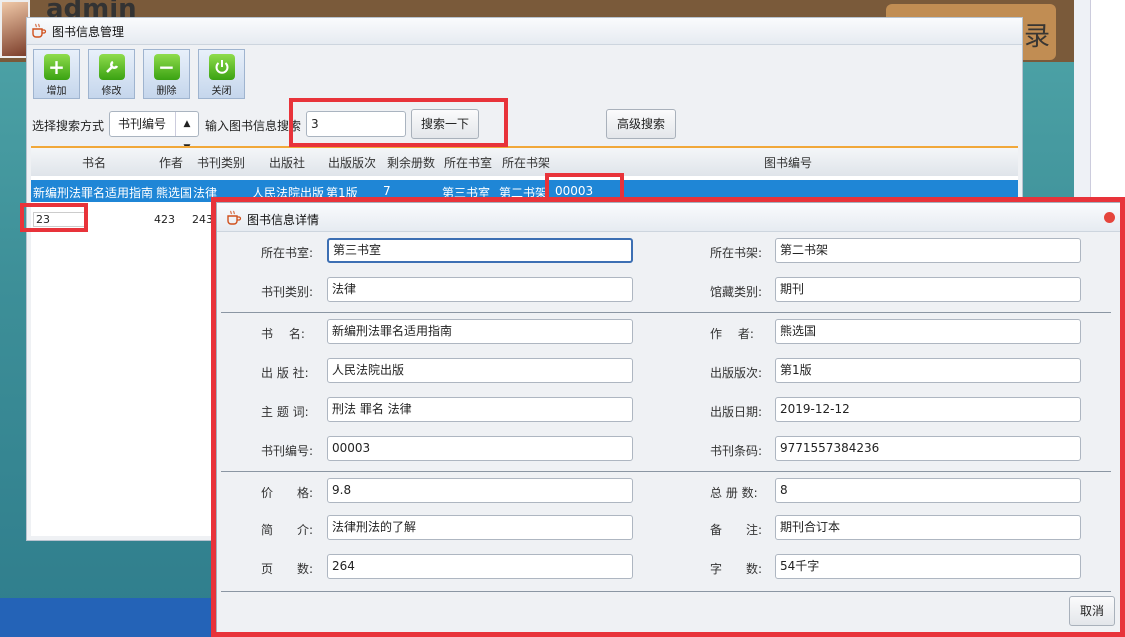  I want to click on plus-icon: +, so click(56, 67).